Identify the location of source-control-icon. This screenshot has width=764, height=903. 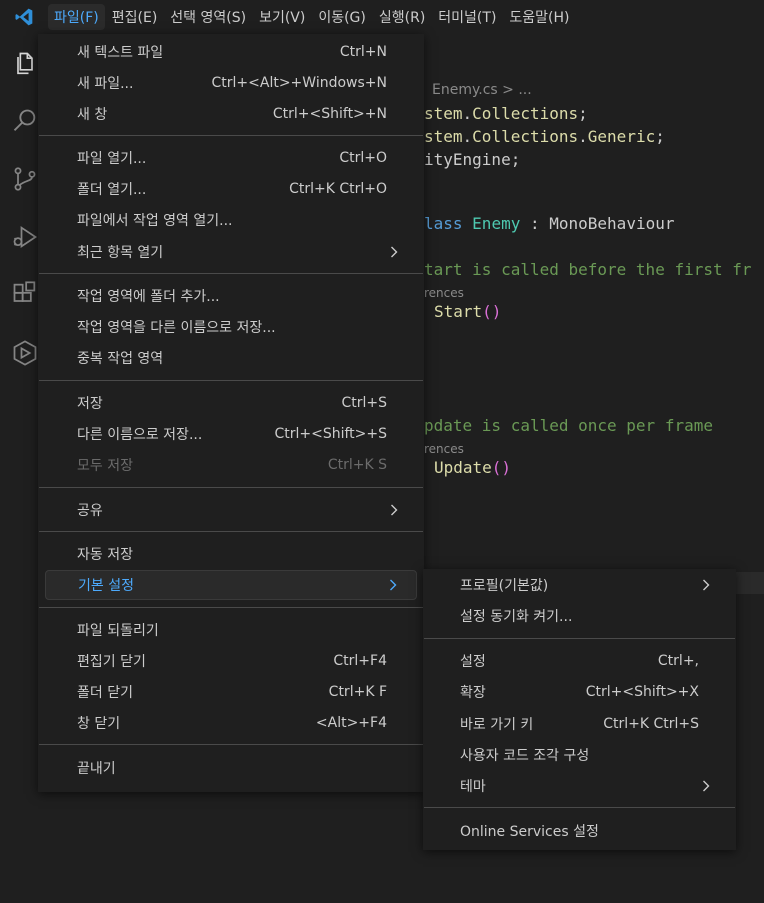
(25, 179).